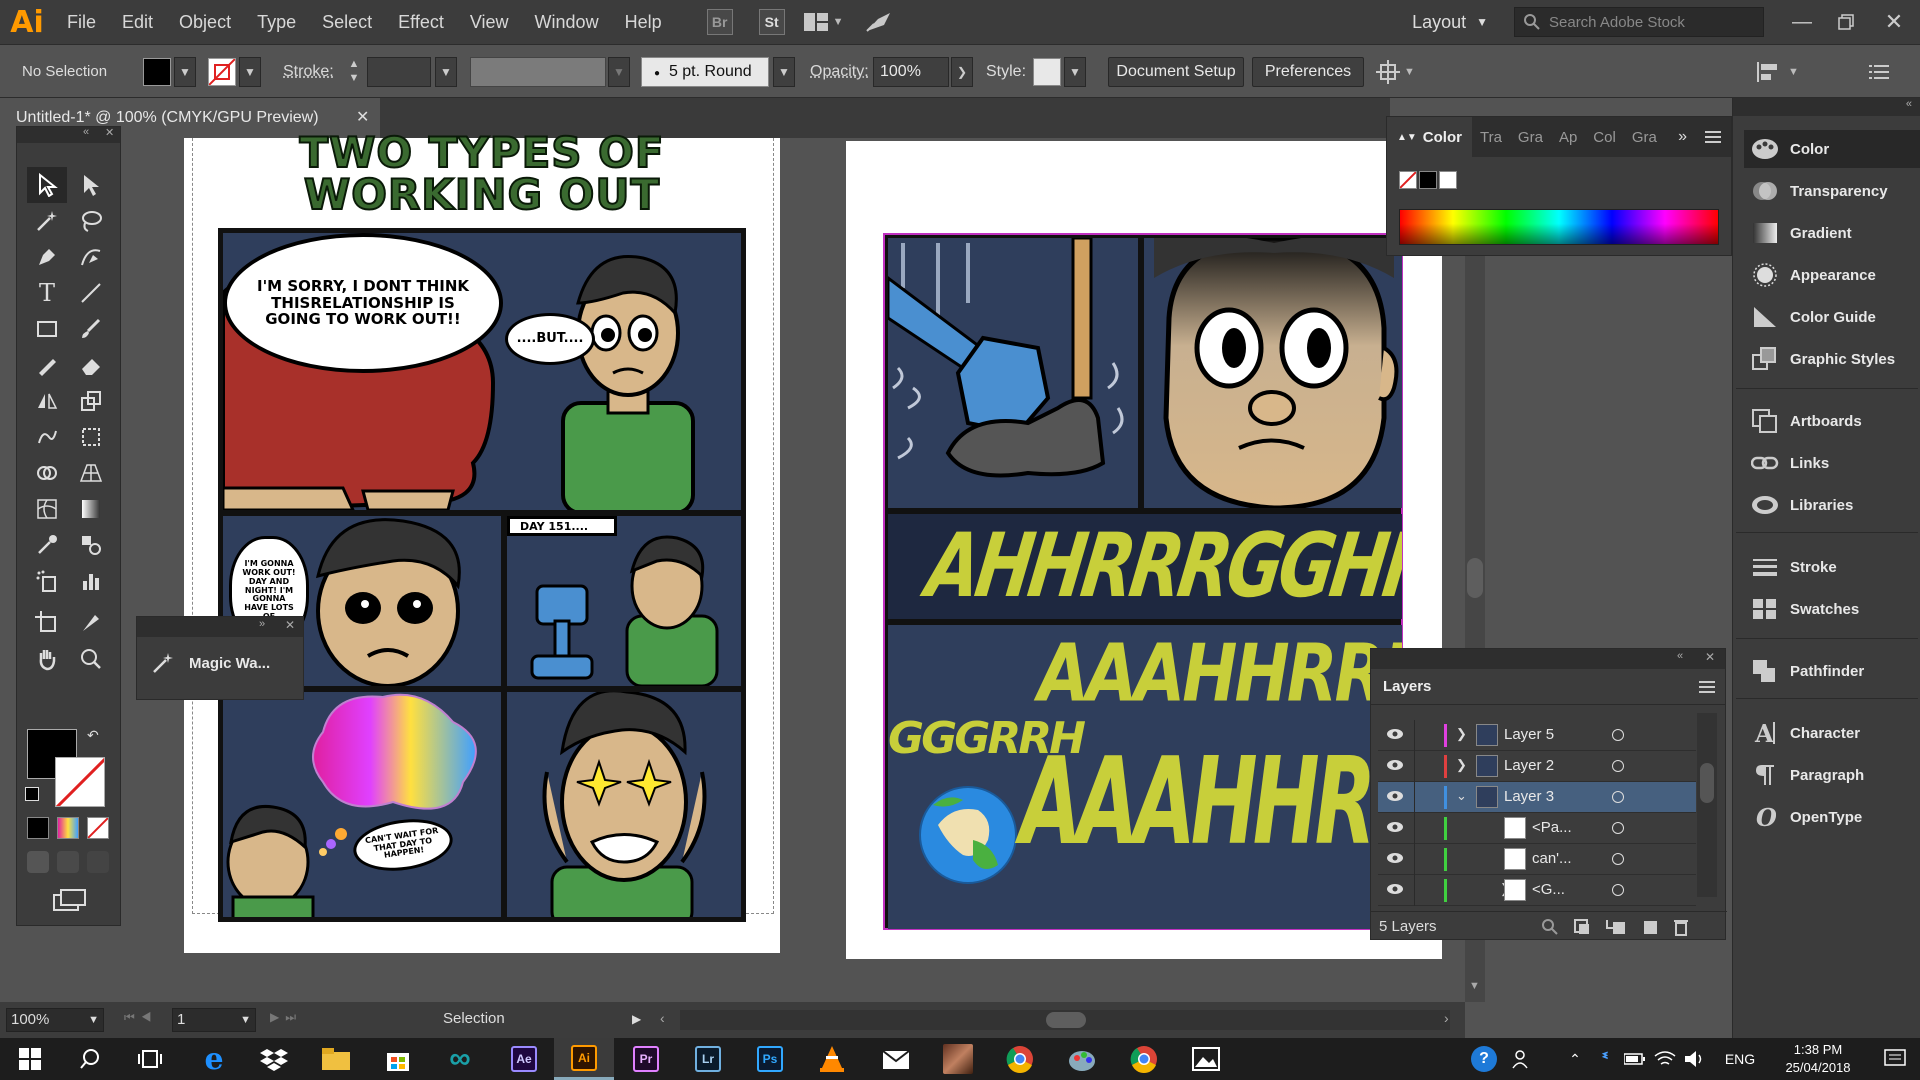 The width and height of the screenshot is (1920, 1080). I want to click on layer-name: Layer 5, so click(1529, 734).